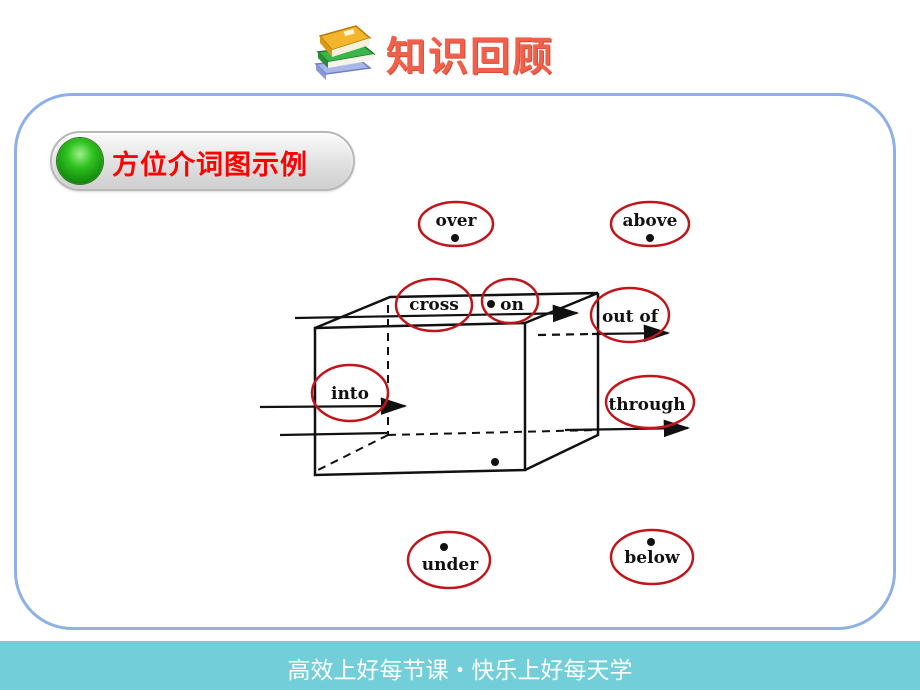 This screenshot has width=920, height=690. I want to click on under-dot, so click(444, 547).